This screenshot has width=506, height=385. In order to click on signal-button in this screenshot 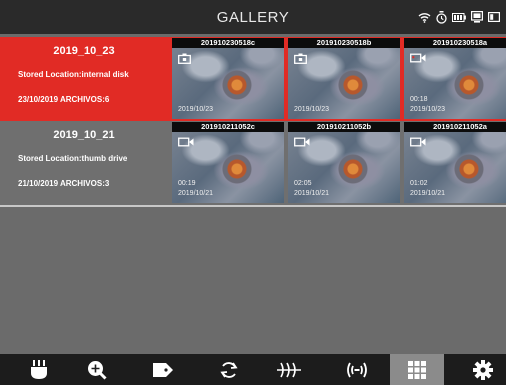, I will do `click(357, 369)`.